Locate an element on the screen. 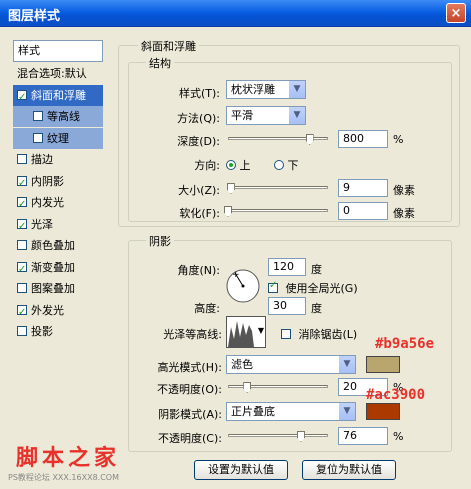 The image size is (471, 489). highlight-mode-value: 滤色 is located at coordinates (242, 364).